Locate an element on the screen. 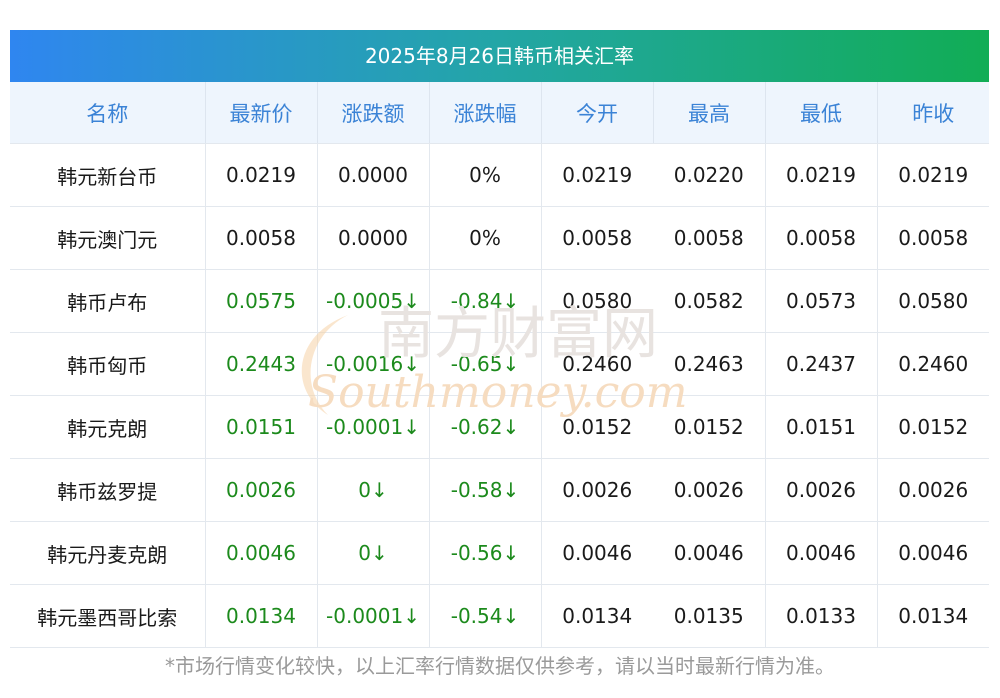  open-price-cell: 0.0580 is located at coordinates (596, 301).